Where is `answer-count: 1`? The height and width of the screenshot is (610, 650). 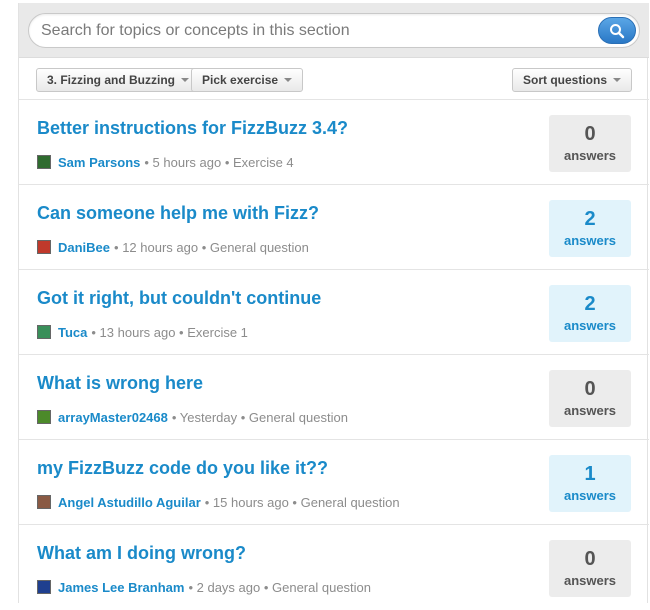 answer-count: 1 is located at coordinates (590, 474).